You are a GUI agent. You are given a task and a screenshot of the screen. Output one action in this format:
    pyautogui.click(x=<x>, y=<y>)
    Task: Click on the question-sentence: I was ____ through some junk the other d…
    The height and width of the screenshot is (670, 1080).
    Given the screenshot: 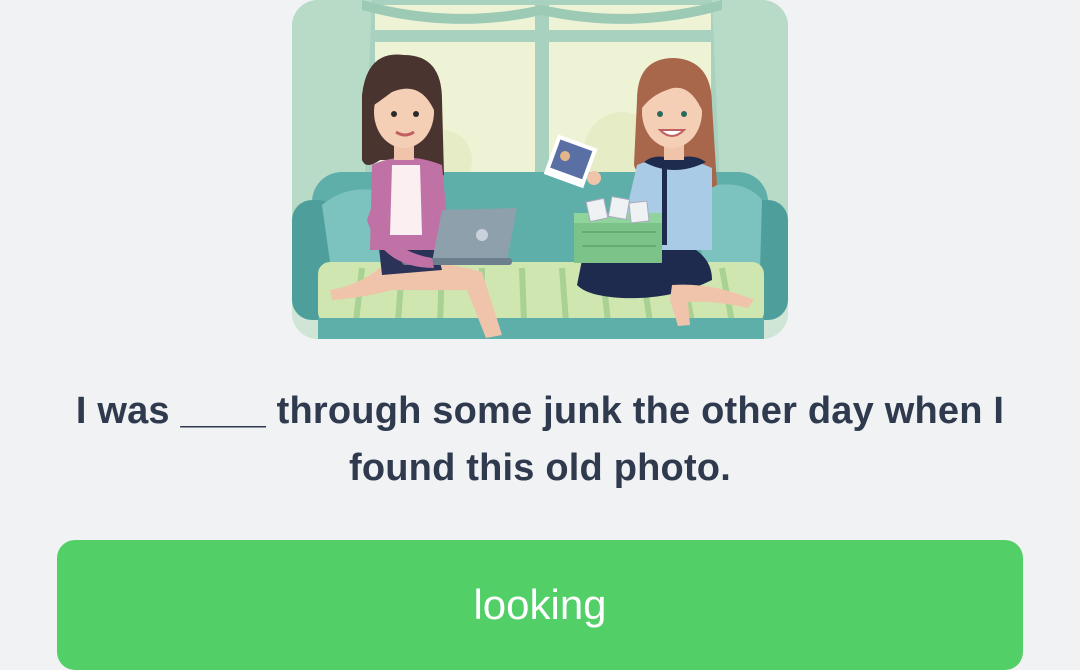 What is the action you would take?
    pyautogui.click(x=540, y=439)
    